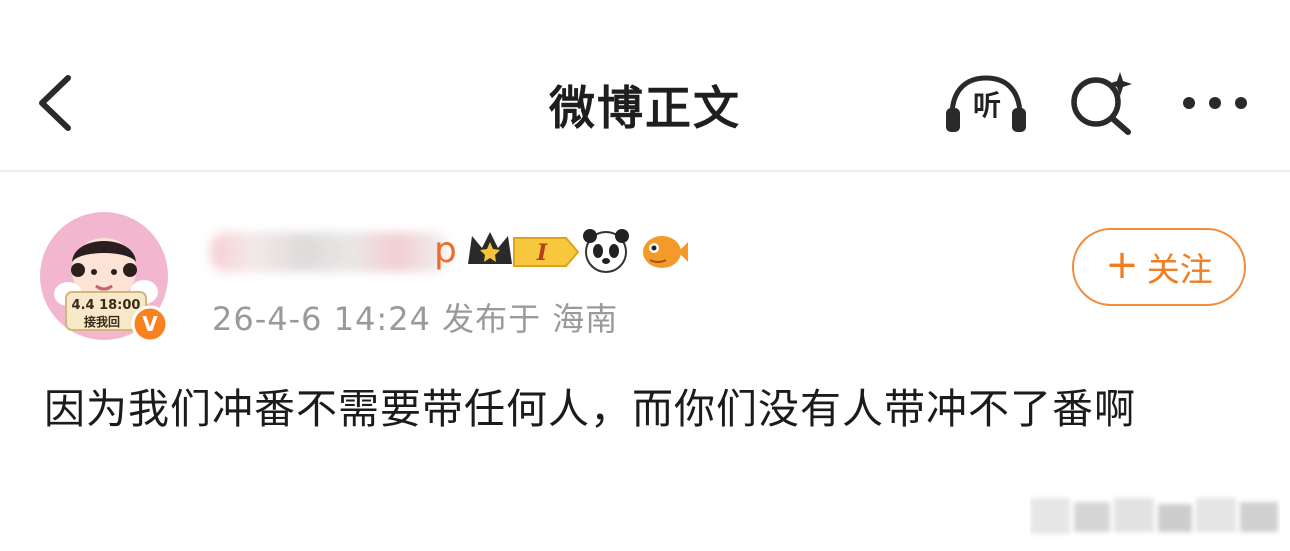 This screenshot has height=551, width=1290. Describe the element at coordinates (1101, 103) in the screenshot. I see `search-sparkle-icon` at that location.